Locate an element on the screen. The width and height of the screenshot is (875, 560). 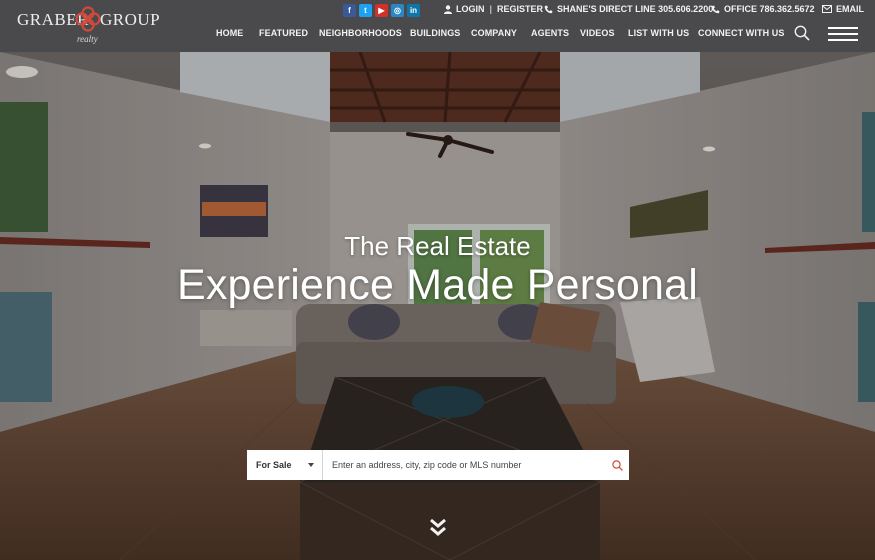
direct-line-text: SHANE'S DIRECT LINE 305.606.2200 is located at coordinates (635, 9).